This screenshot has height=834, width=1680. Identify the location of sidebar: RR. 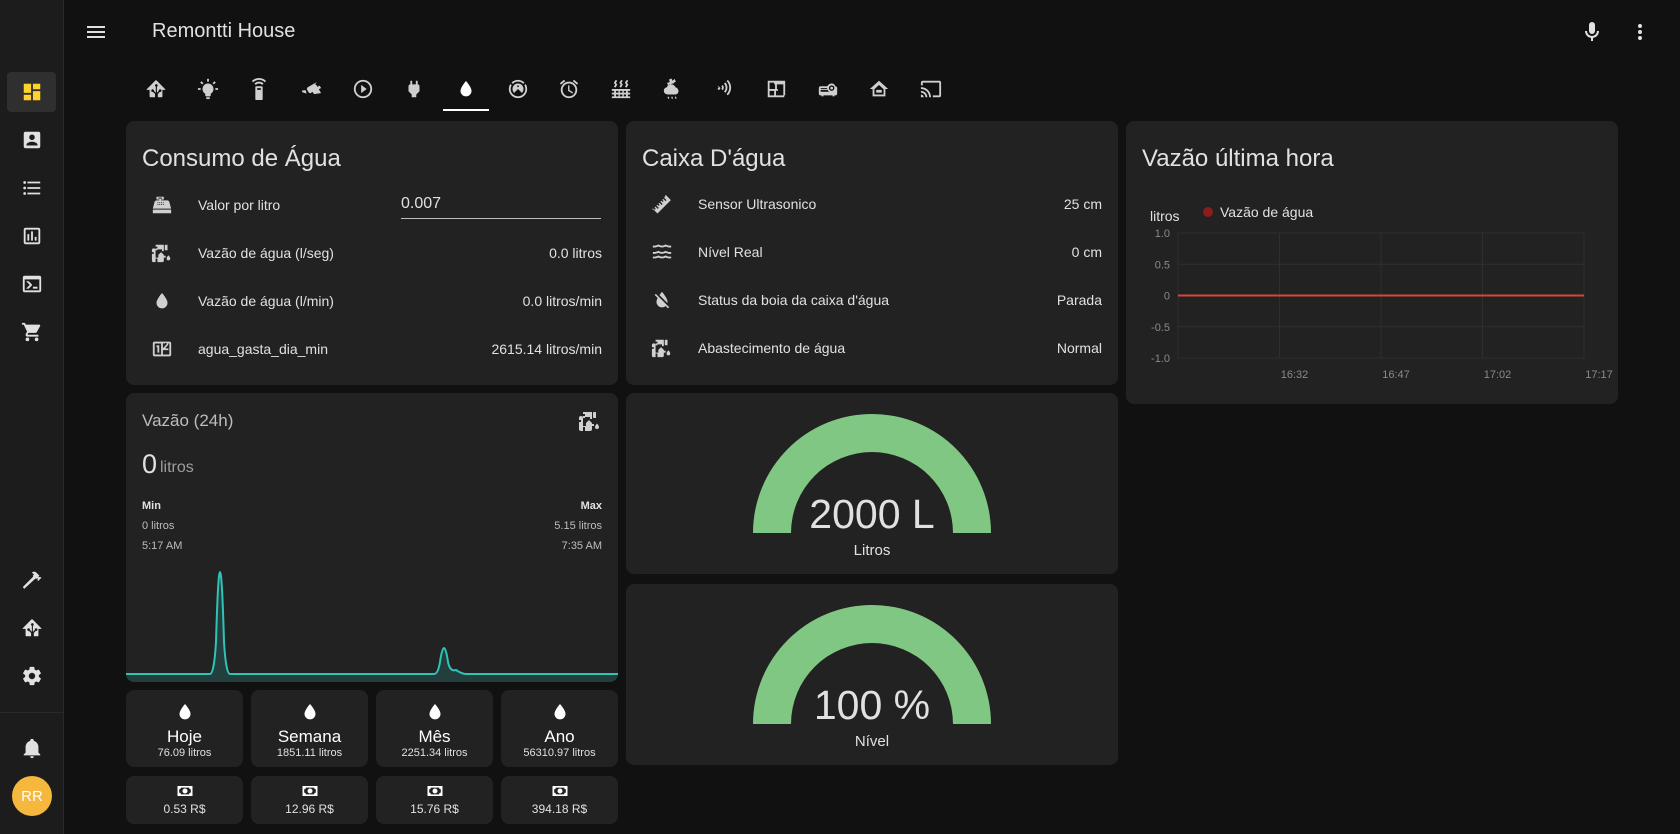
(32, 417).